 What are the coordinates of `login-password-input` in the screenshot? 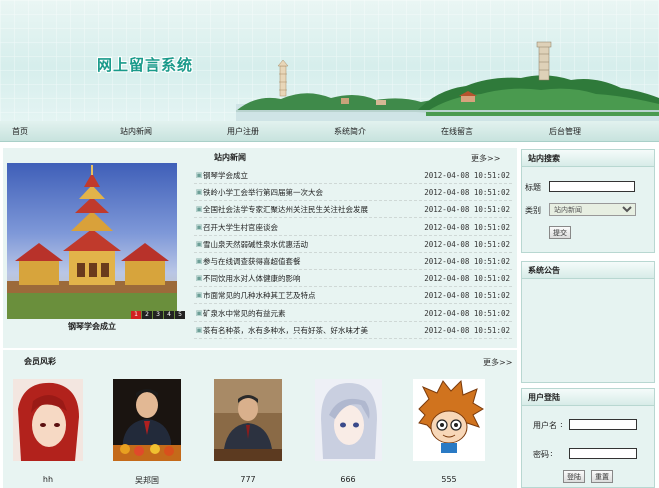 It's located at (603, 453).